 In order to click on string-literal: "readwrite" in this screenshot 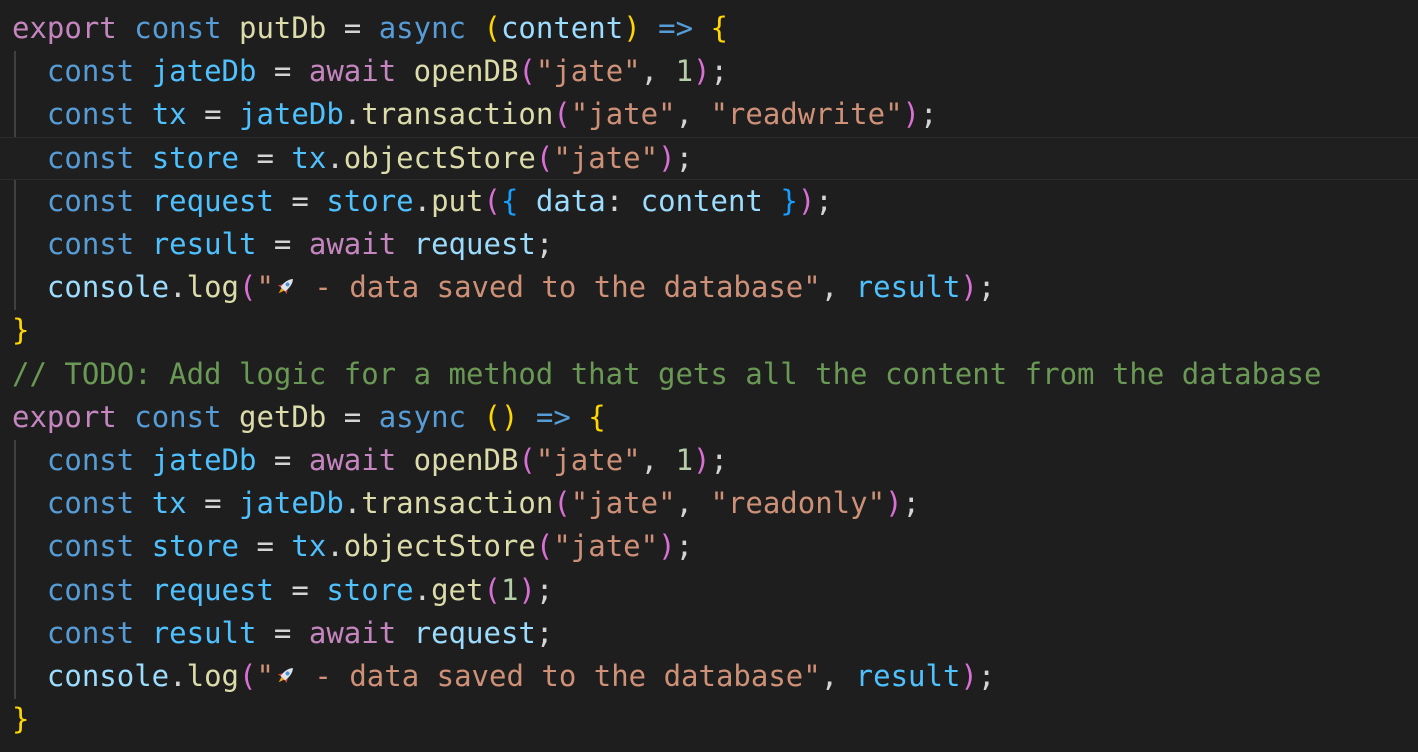, I will do `click(806, 114)`.